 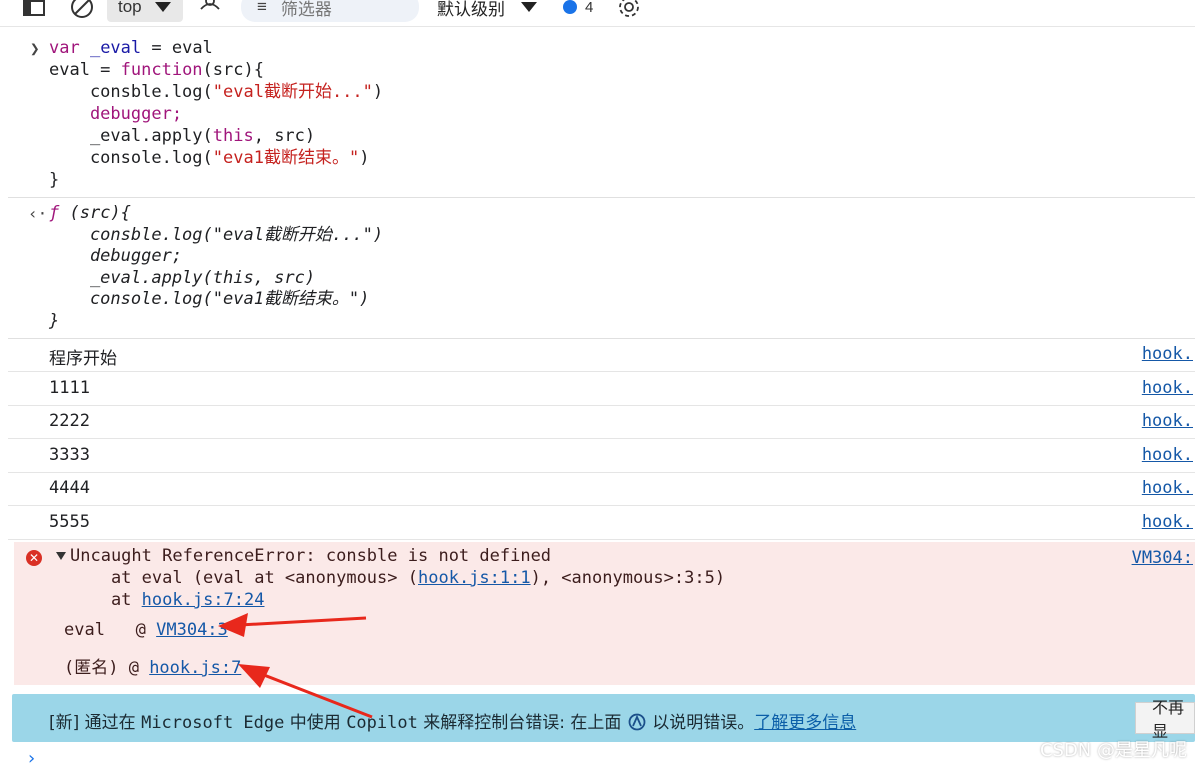 What do you see at coordinates (82, 11) in the screenshot?
I see `clear-console-icon` at bounding box center [82, 11].